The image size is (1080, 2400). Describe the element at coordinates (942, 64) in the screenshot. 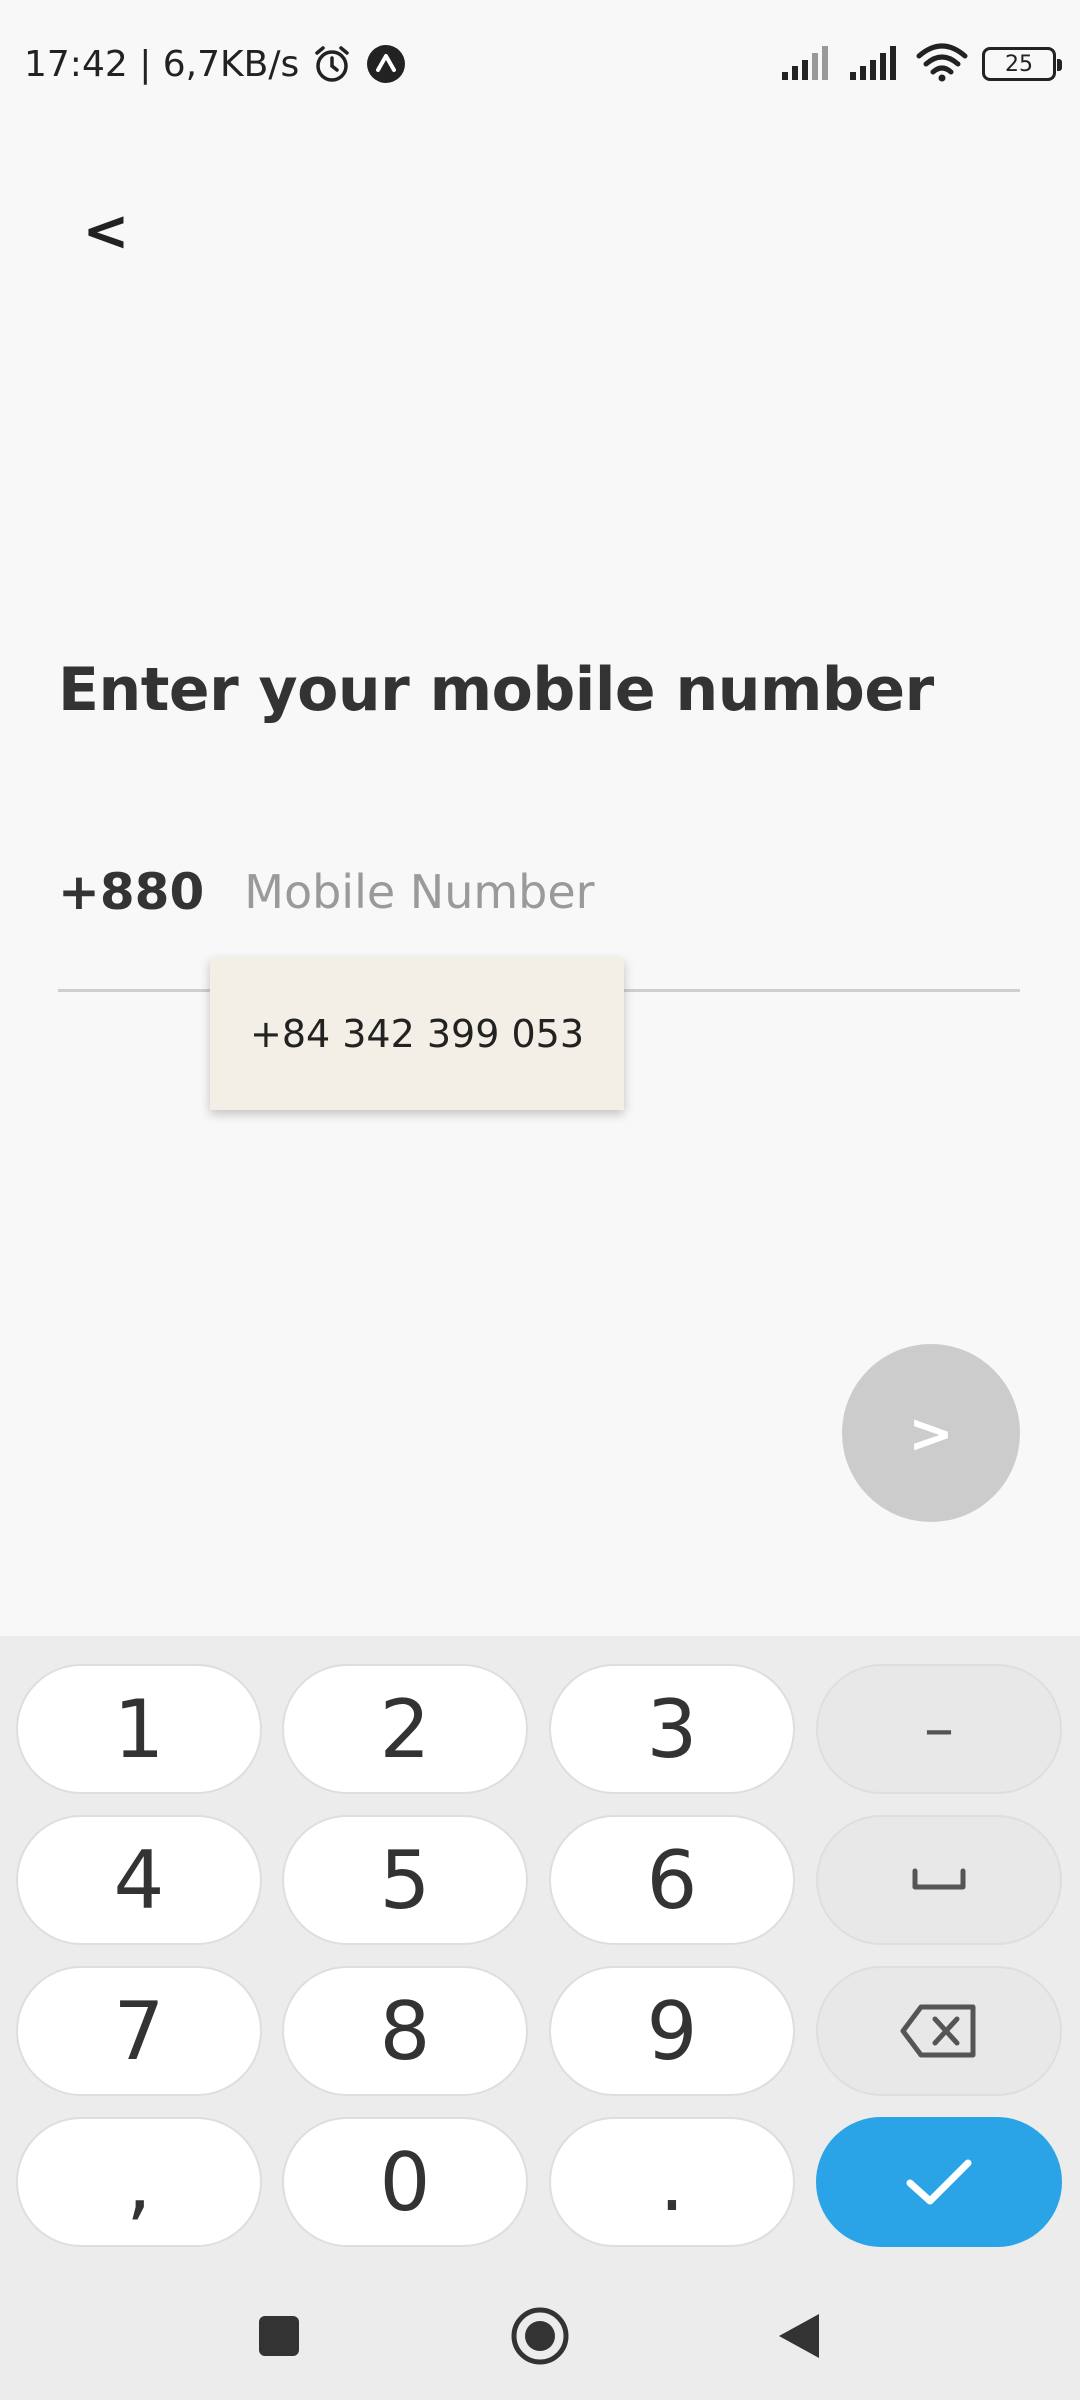

I see `wifi-icon` at that location.